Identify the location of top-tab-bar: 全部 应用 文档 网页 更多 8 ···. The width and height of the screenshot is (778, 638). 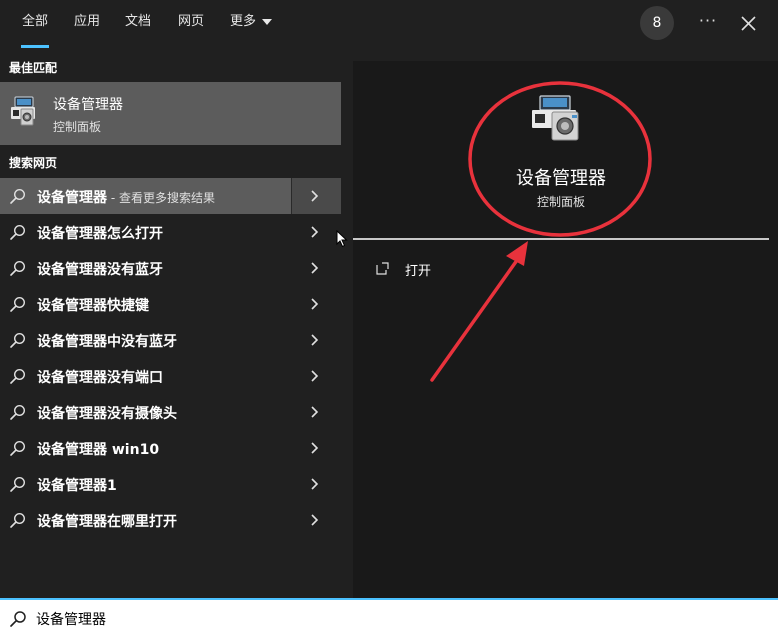
(389, 24).